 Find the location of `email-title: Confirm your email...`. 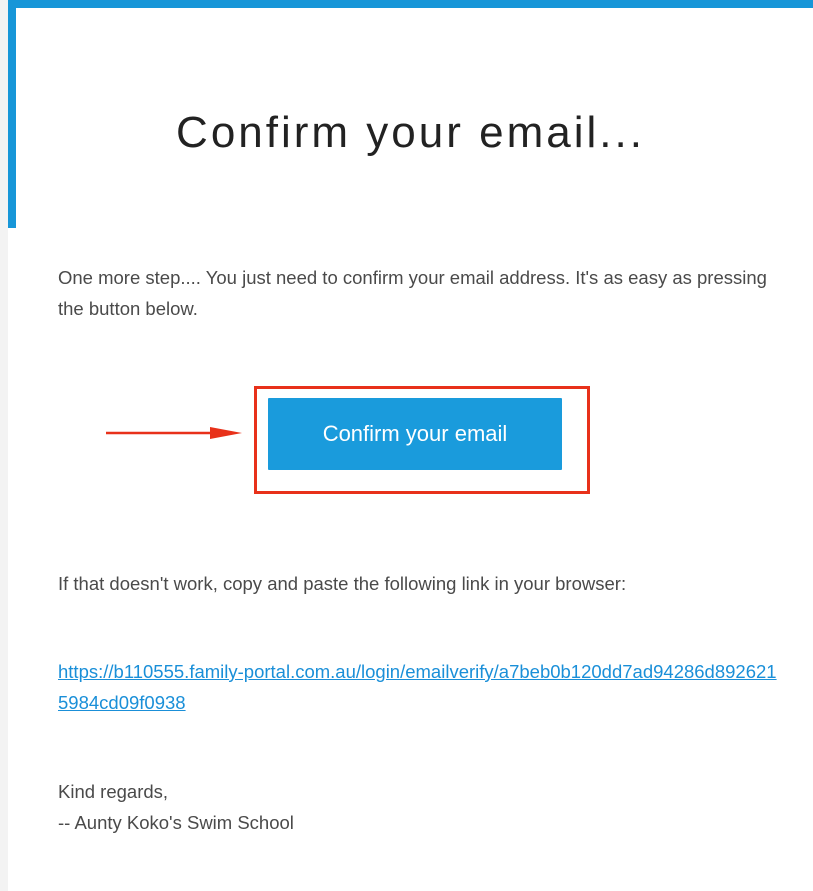

email-title: Confirm your email... is located at coordinates (410, 132).